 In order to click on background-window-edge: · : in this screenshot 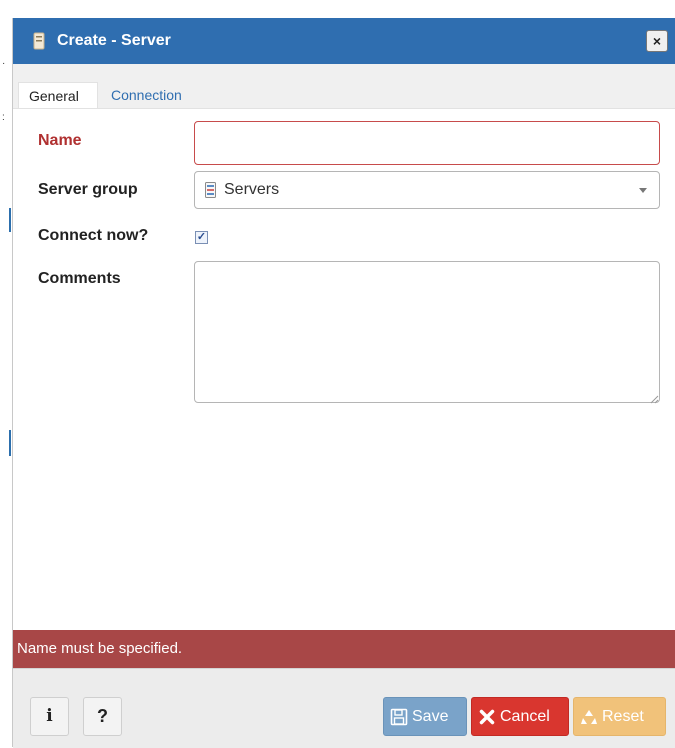, I will do `click(6, 373)`.